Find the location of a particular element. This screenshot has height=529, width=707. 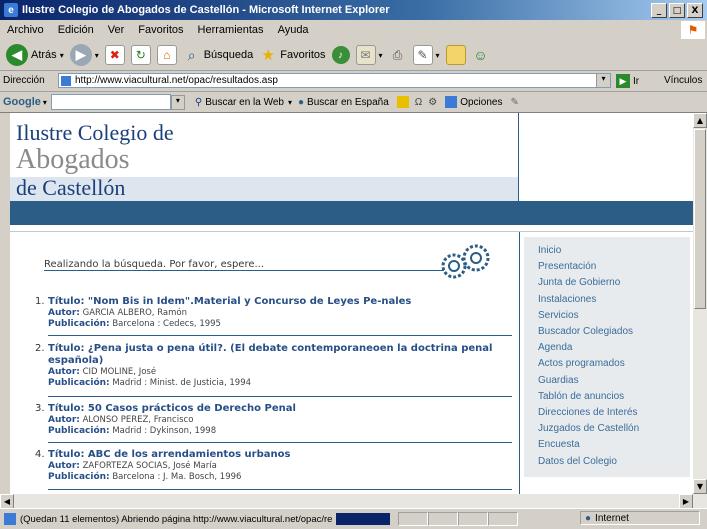

menu-archivo: Archivo is located at coordinates (25, 30).